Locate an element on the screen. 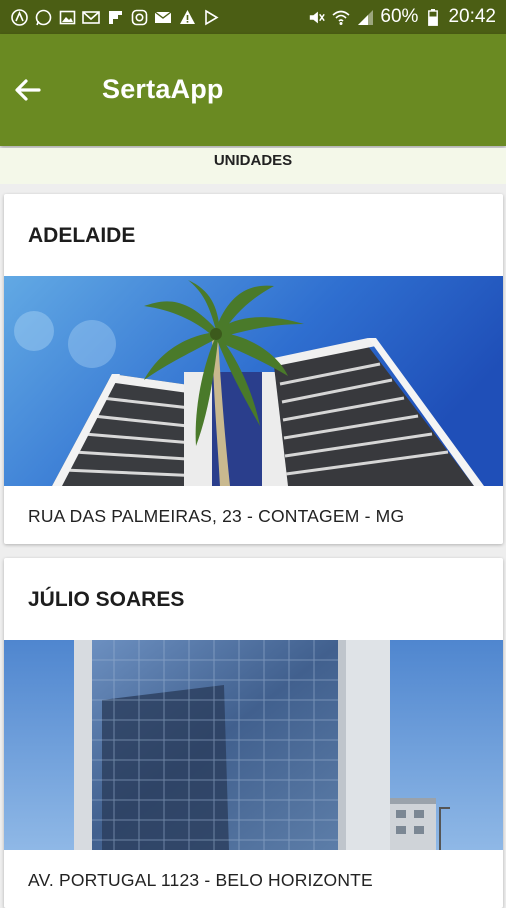  app-icon is located at coordinates (19, 17).